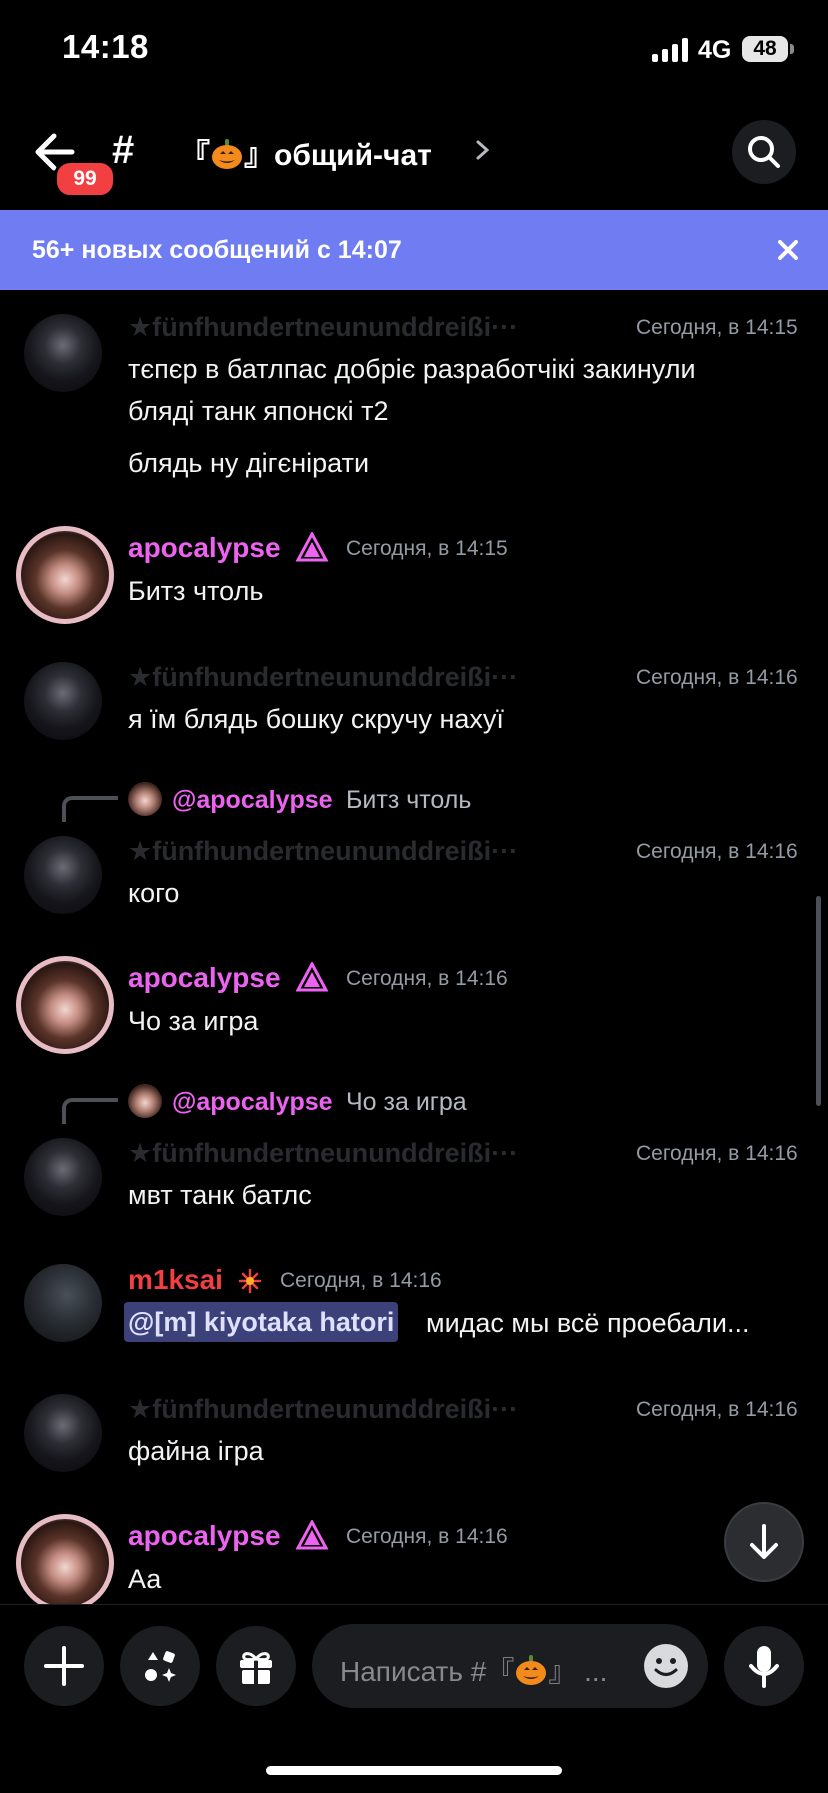 The width and height of the screenshot is (828, 1793). I want to click on microphone-icon, so click(764, 1667).